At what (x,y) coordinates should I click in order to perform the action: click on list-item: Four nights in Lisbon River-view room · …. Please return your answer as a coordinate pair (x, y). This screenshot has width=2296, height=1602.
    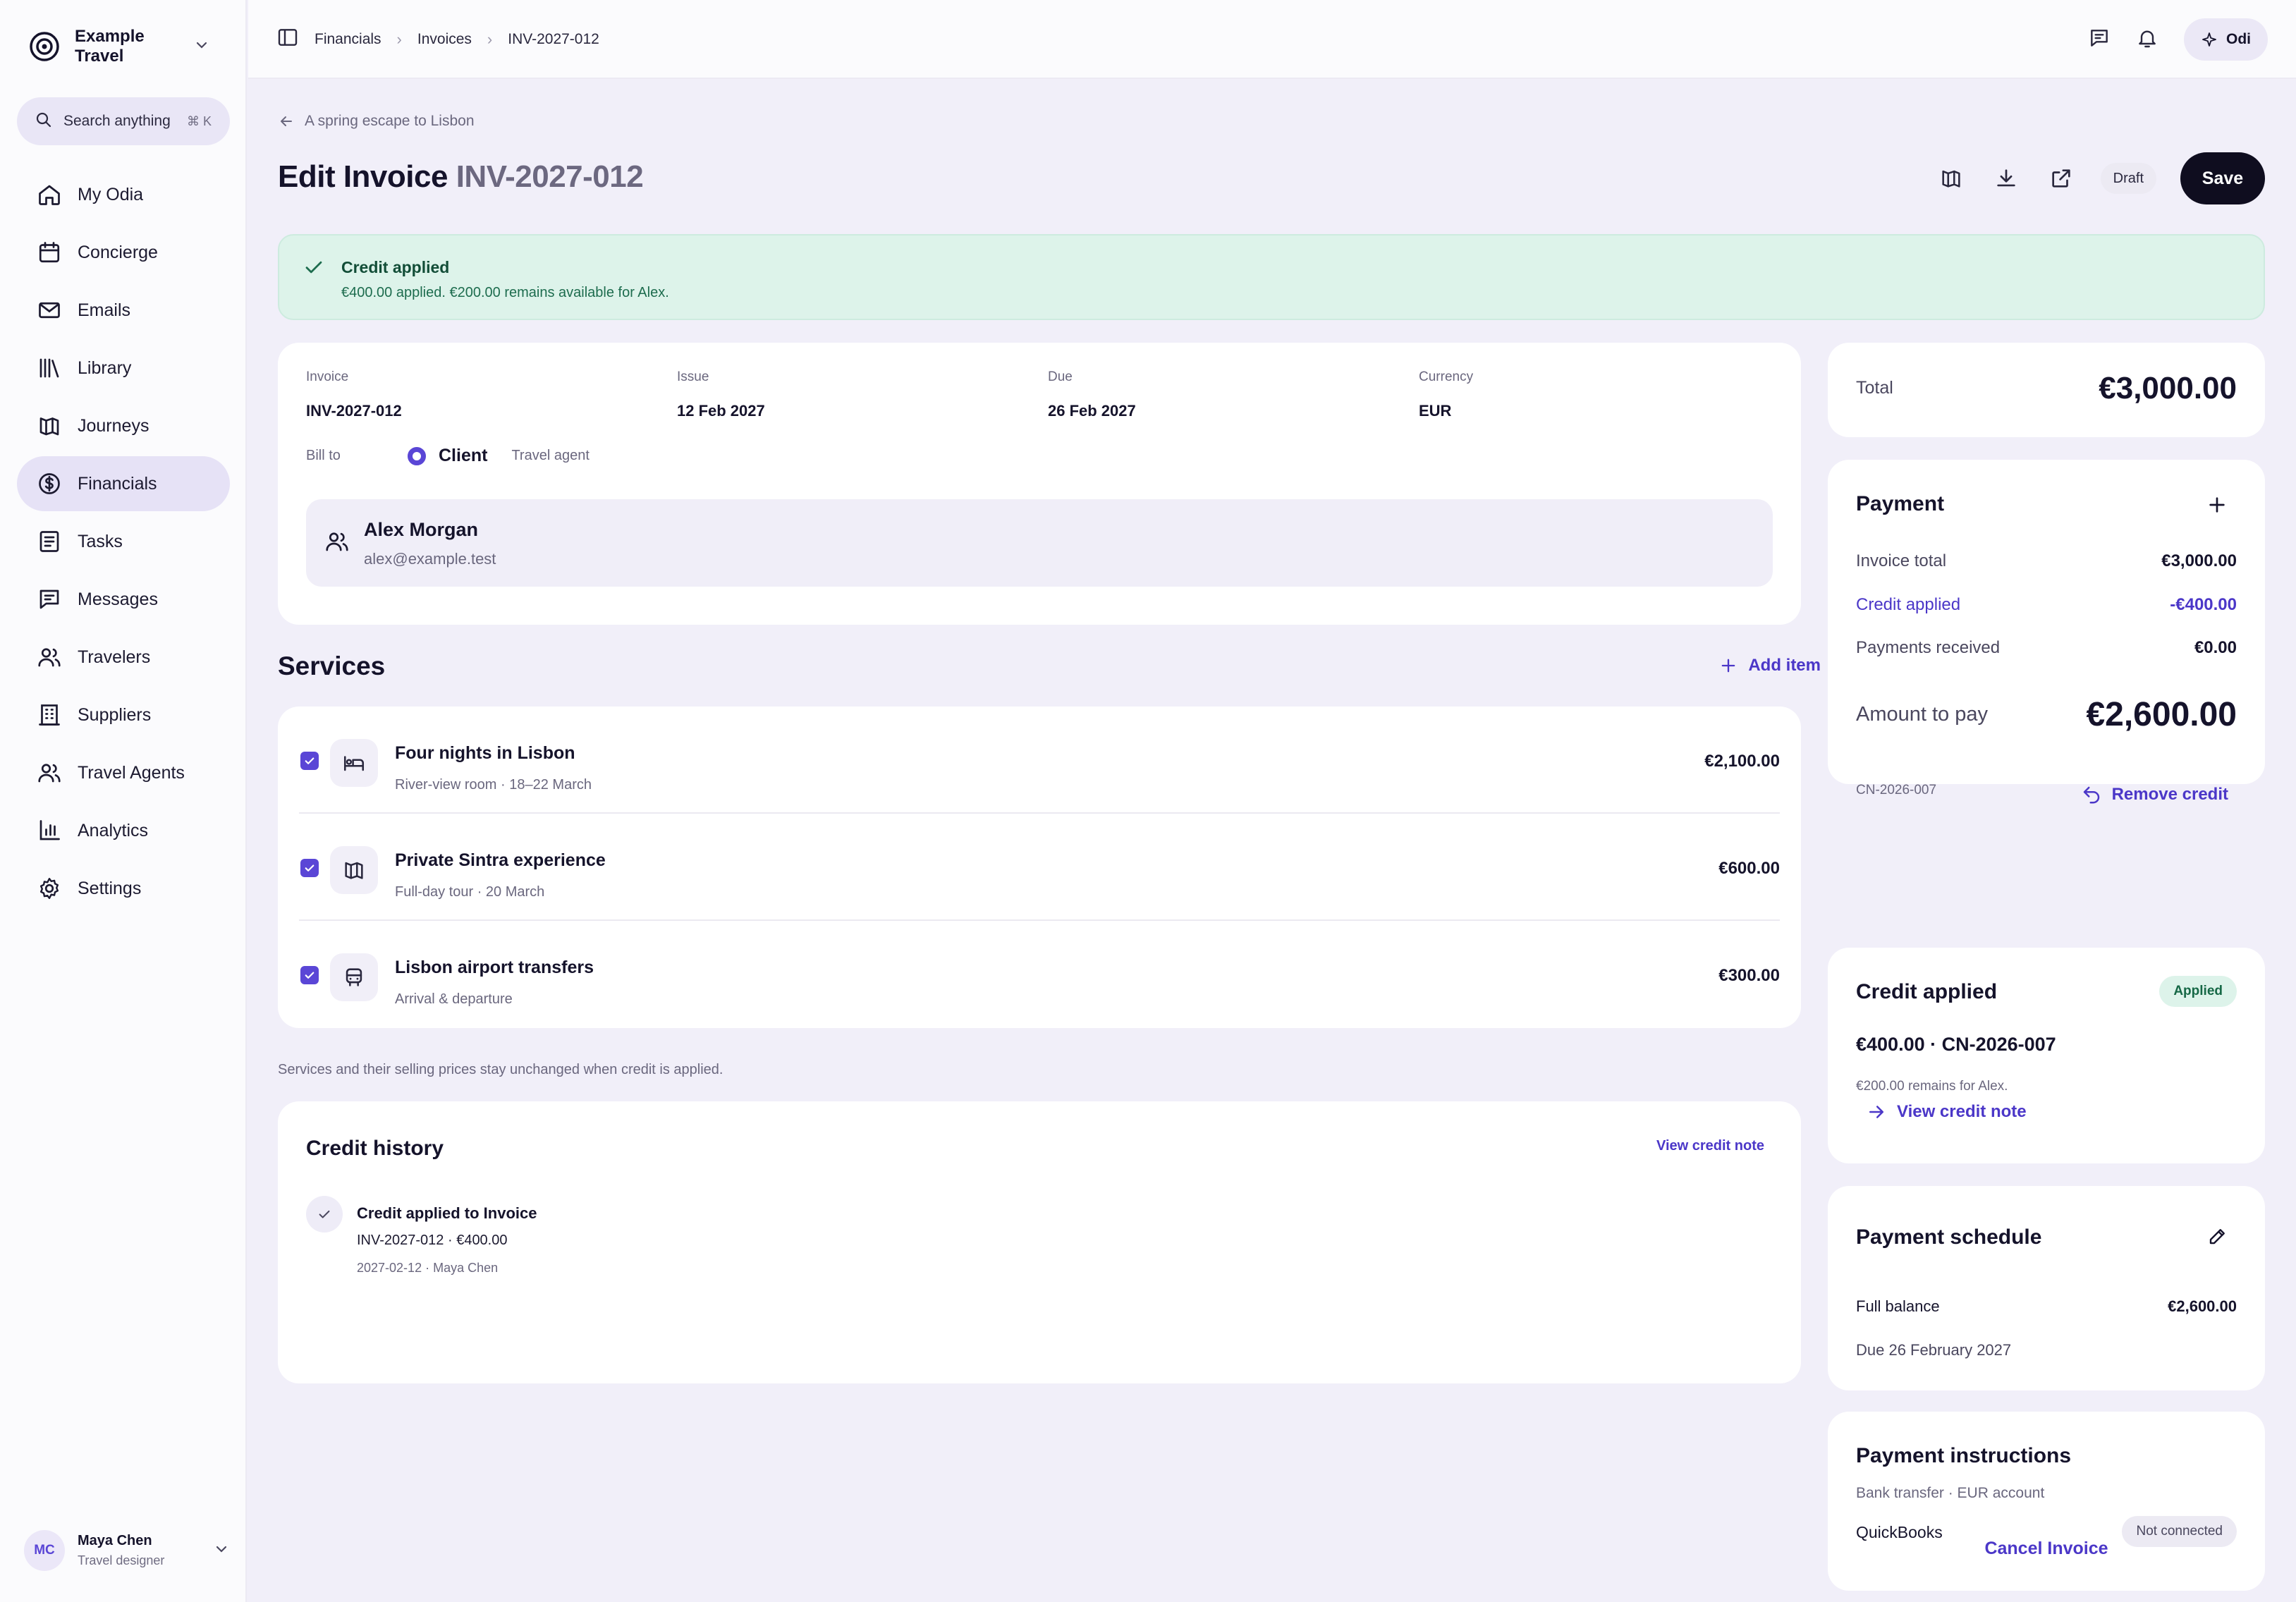
    Looking at the image, I should click on (1039, 760).